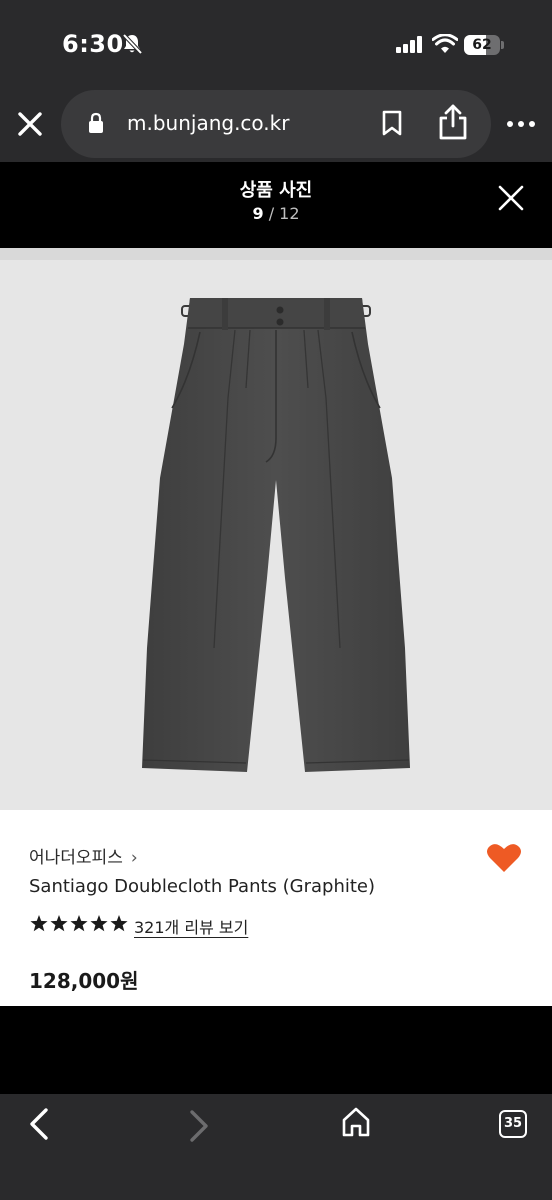 This screenshot has height=1200, width=552. Describe the element at coordinates (208, 123) in the screenshot. I see `url-text: m.bunjang.co.kr` at that location.